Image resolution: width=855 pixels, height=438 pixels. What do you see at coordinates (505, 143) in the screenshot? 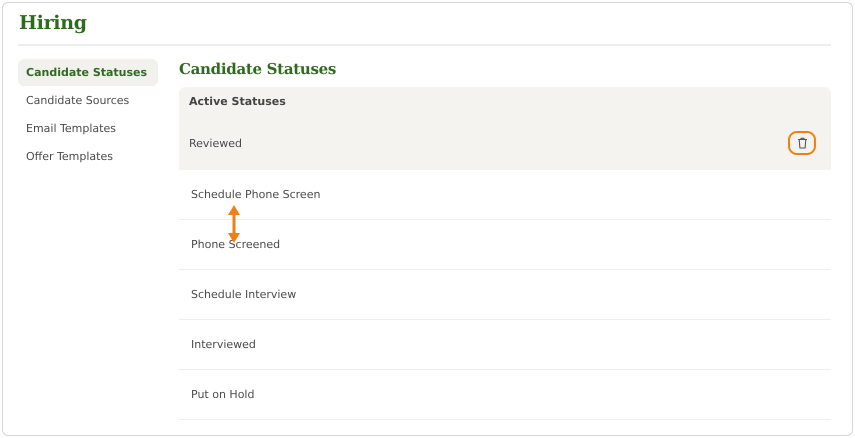
I see `status-row: Reviewed` at bounding box center [505, 143].